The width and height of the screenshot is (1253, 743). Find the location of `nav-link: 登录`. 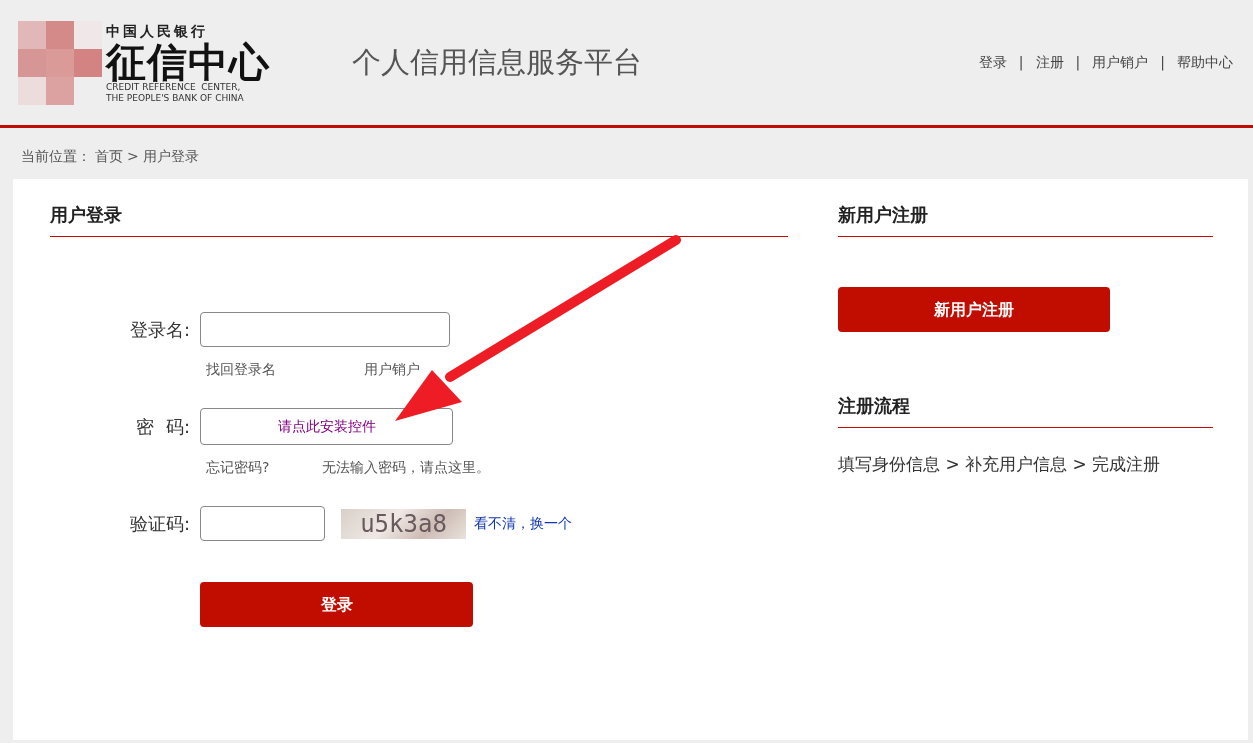

nav-link: 登录 is located at coordinates (992, 62).